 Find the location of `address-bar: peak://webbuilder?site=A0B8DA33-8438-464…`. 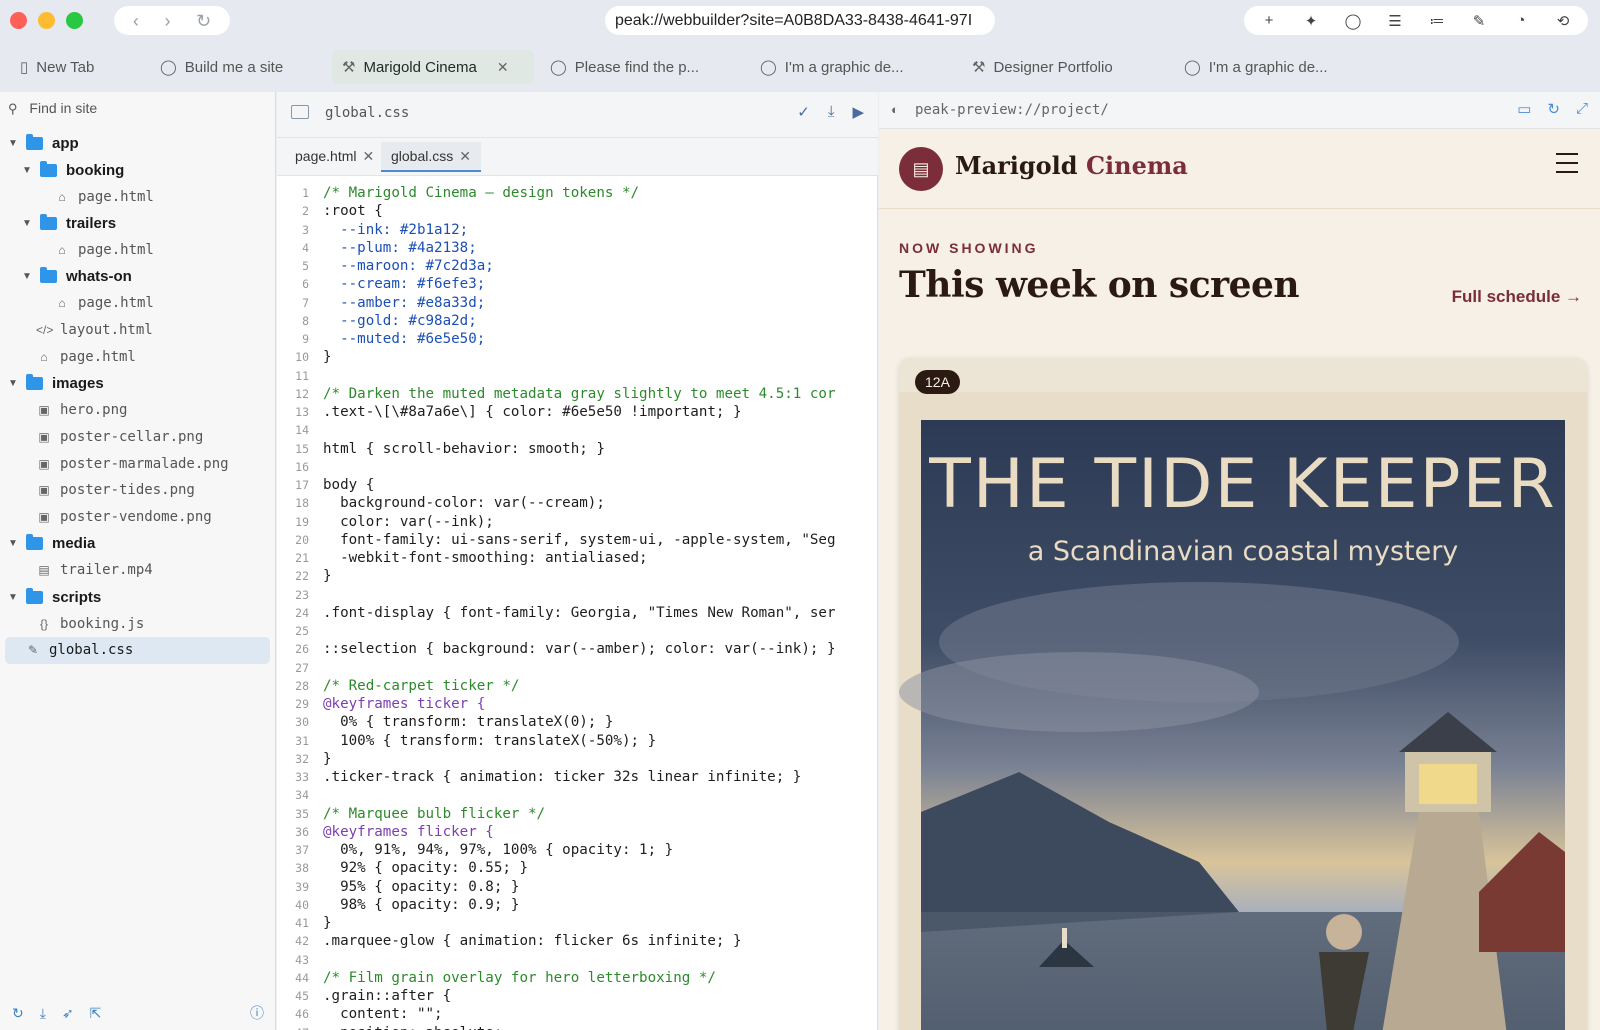

address-bar: peak://webbuilder?site=A0B8DA33-8438-464… is located at coordinates (800, 20).